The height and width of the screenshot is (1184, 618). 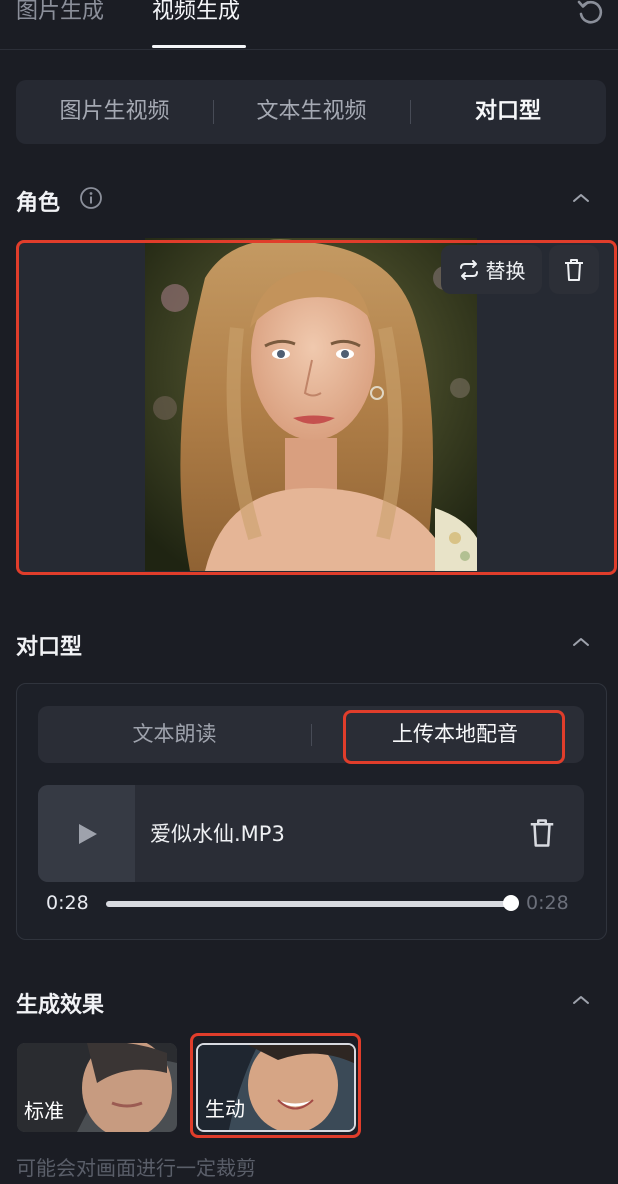 What do you see at coordinates (60, 15) in the screenshot?
I see `tab-image-generation: 图片生成` at bounding box center [60, 15].